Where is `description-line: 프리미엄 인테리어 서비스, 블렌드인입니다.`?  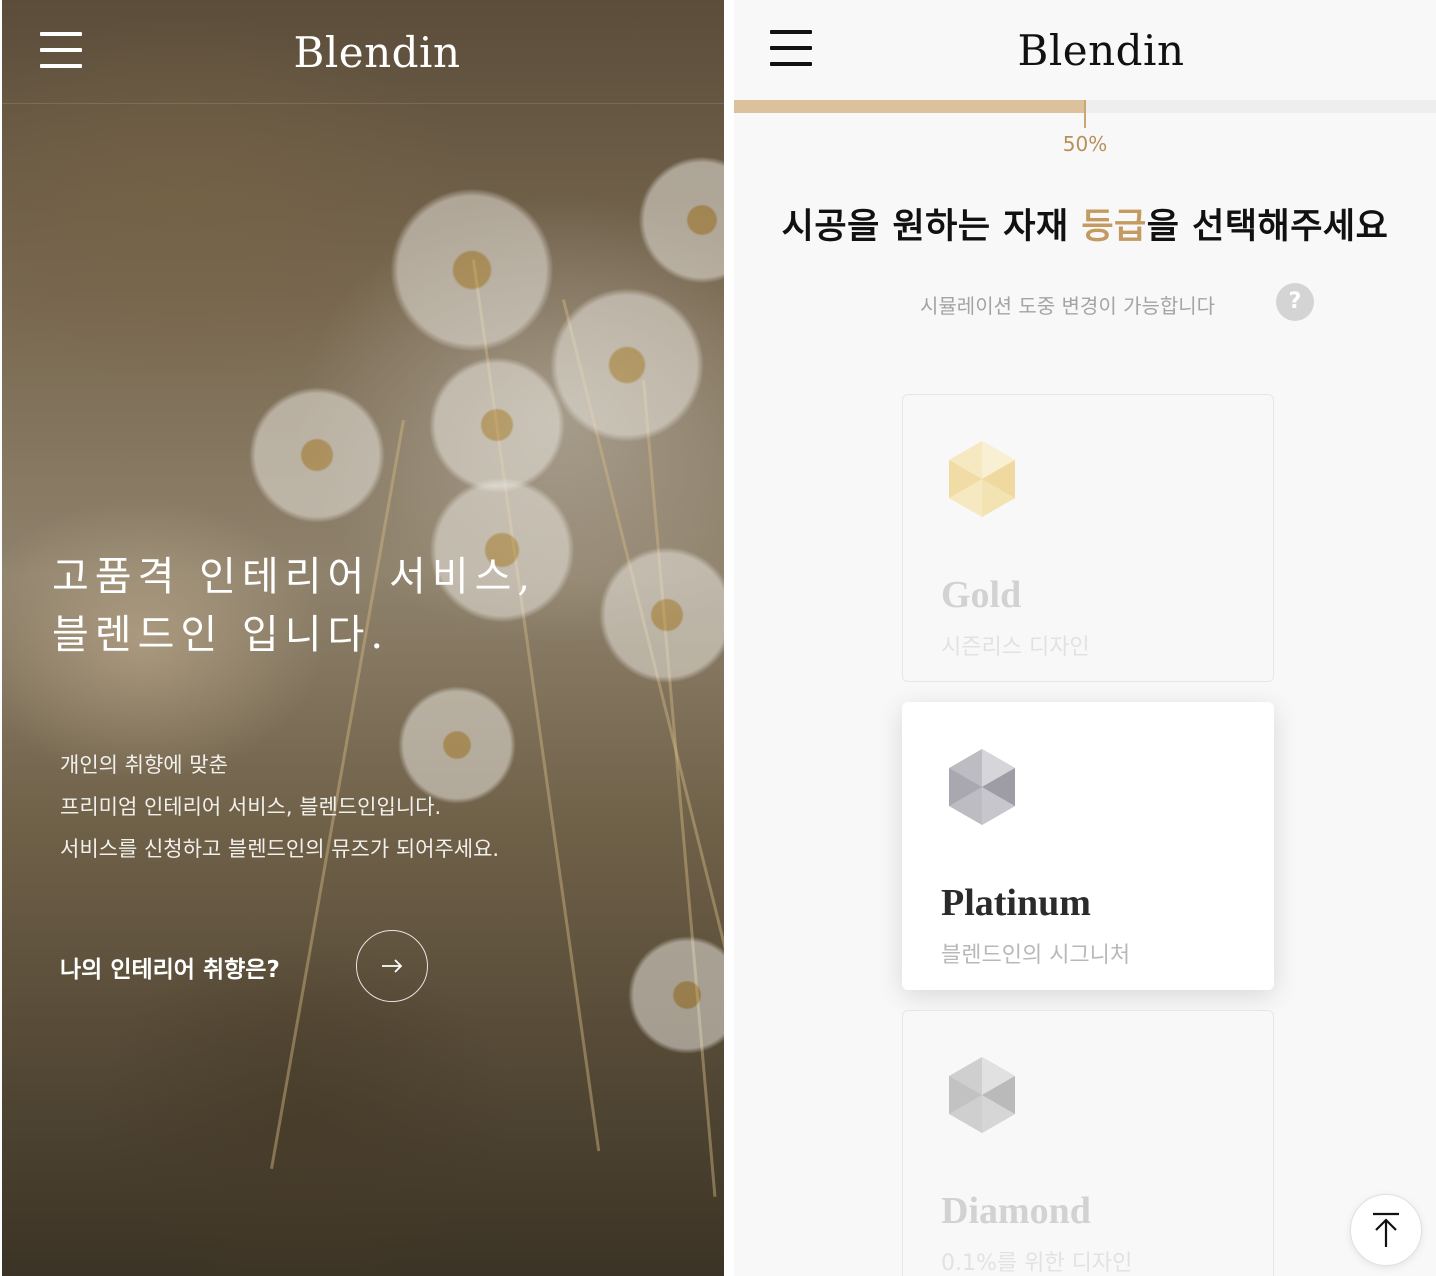
description-line: 프리미엄 인테리어 서비스, 블렌드인입니다. is located at coordinates (251, 807).